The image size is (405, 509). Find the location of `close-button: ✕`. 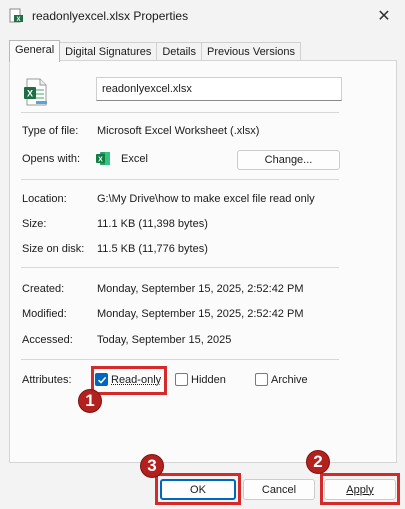

close-button: ✕ is located at coordinates (384, 16).